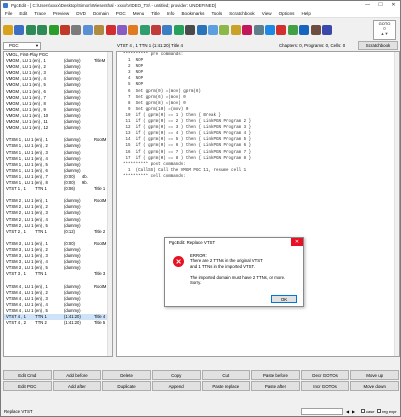  Describe the element at coordinates (121, 13) in the screenshot. I see `menu-item-pgc: PGC` at that location.